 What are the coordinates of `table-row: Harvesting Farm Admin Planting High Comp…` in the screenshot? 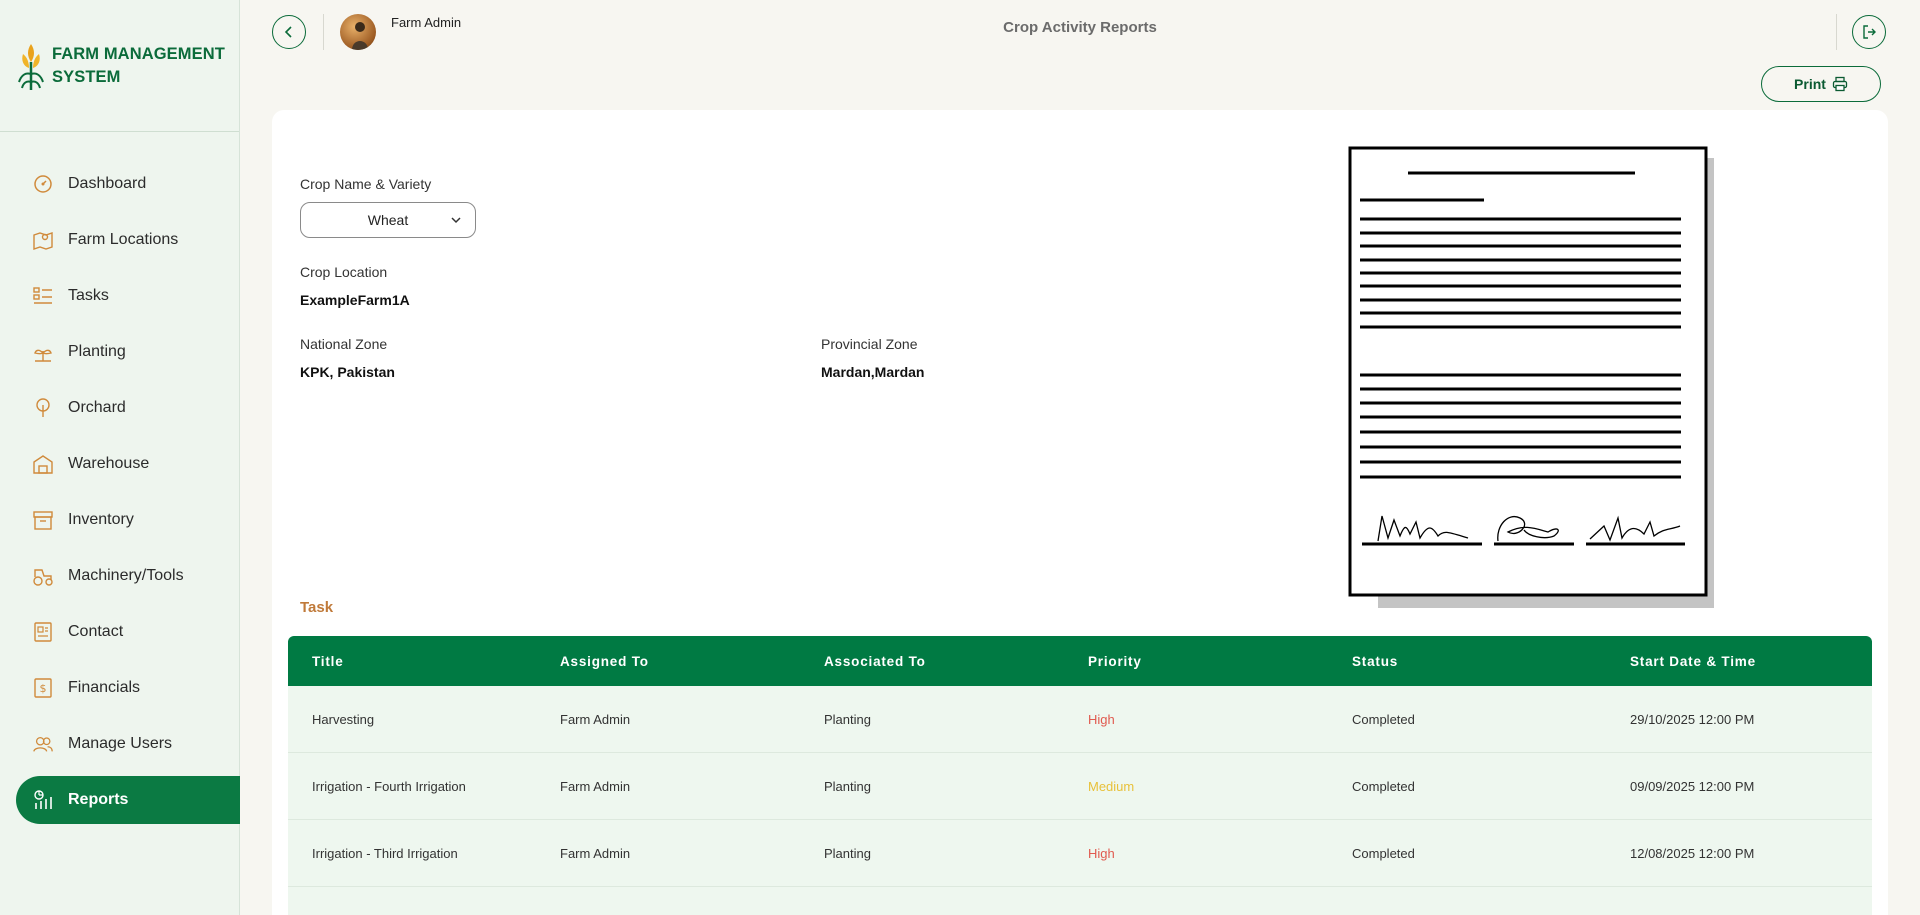 It's located at (1080, 719).